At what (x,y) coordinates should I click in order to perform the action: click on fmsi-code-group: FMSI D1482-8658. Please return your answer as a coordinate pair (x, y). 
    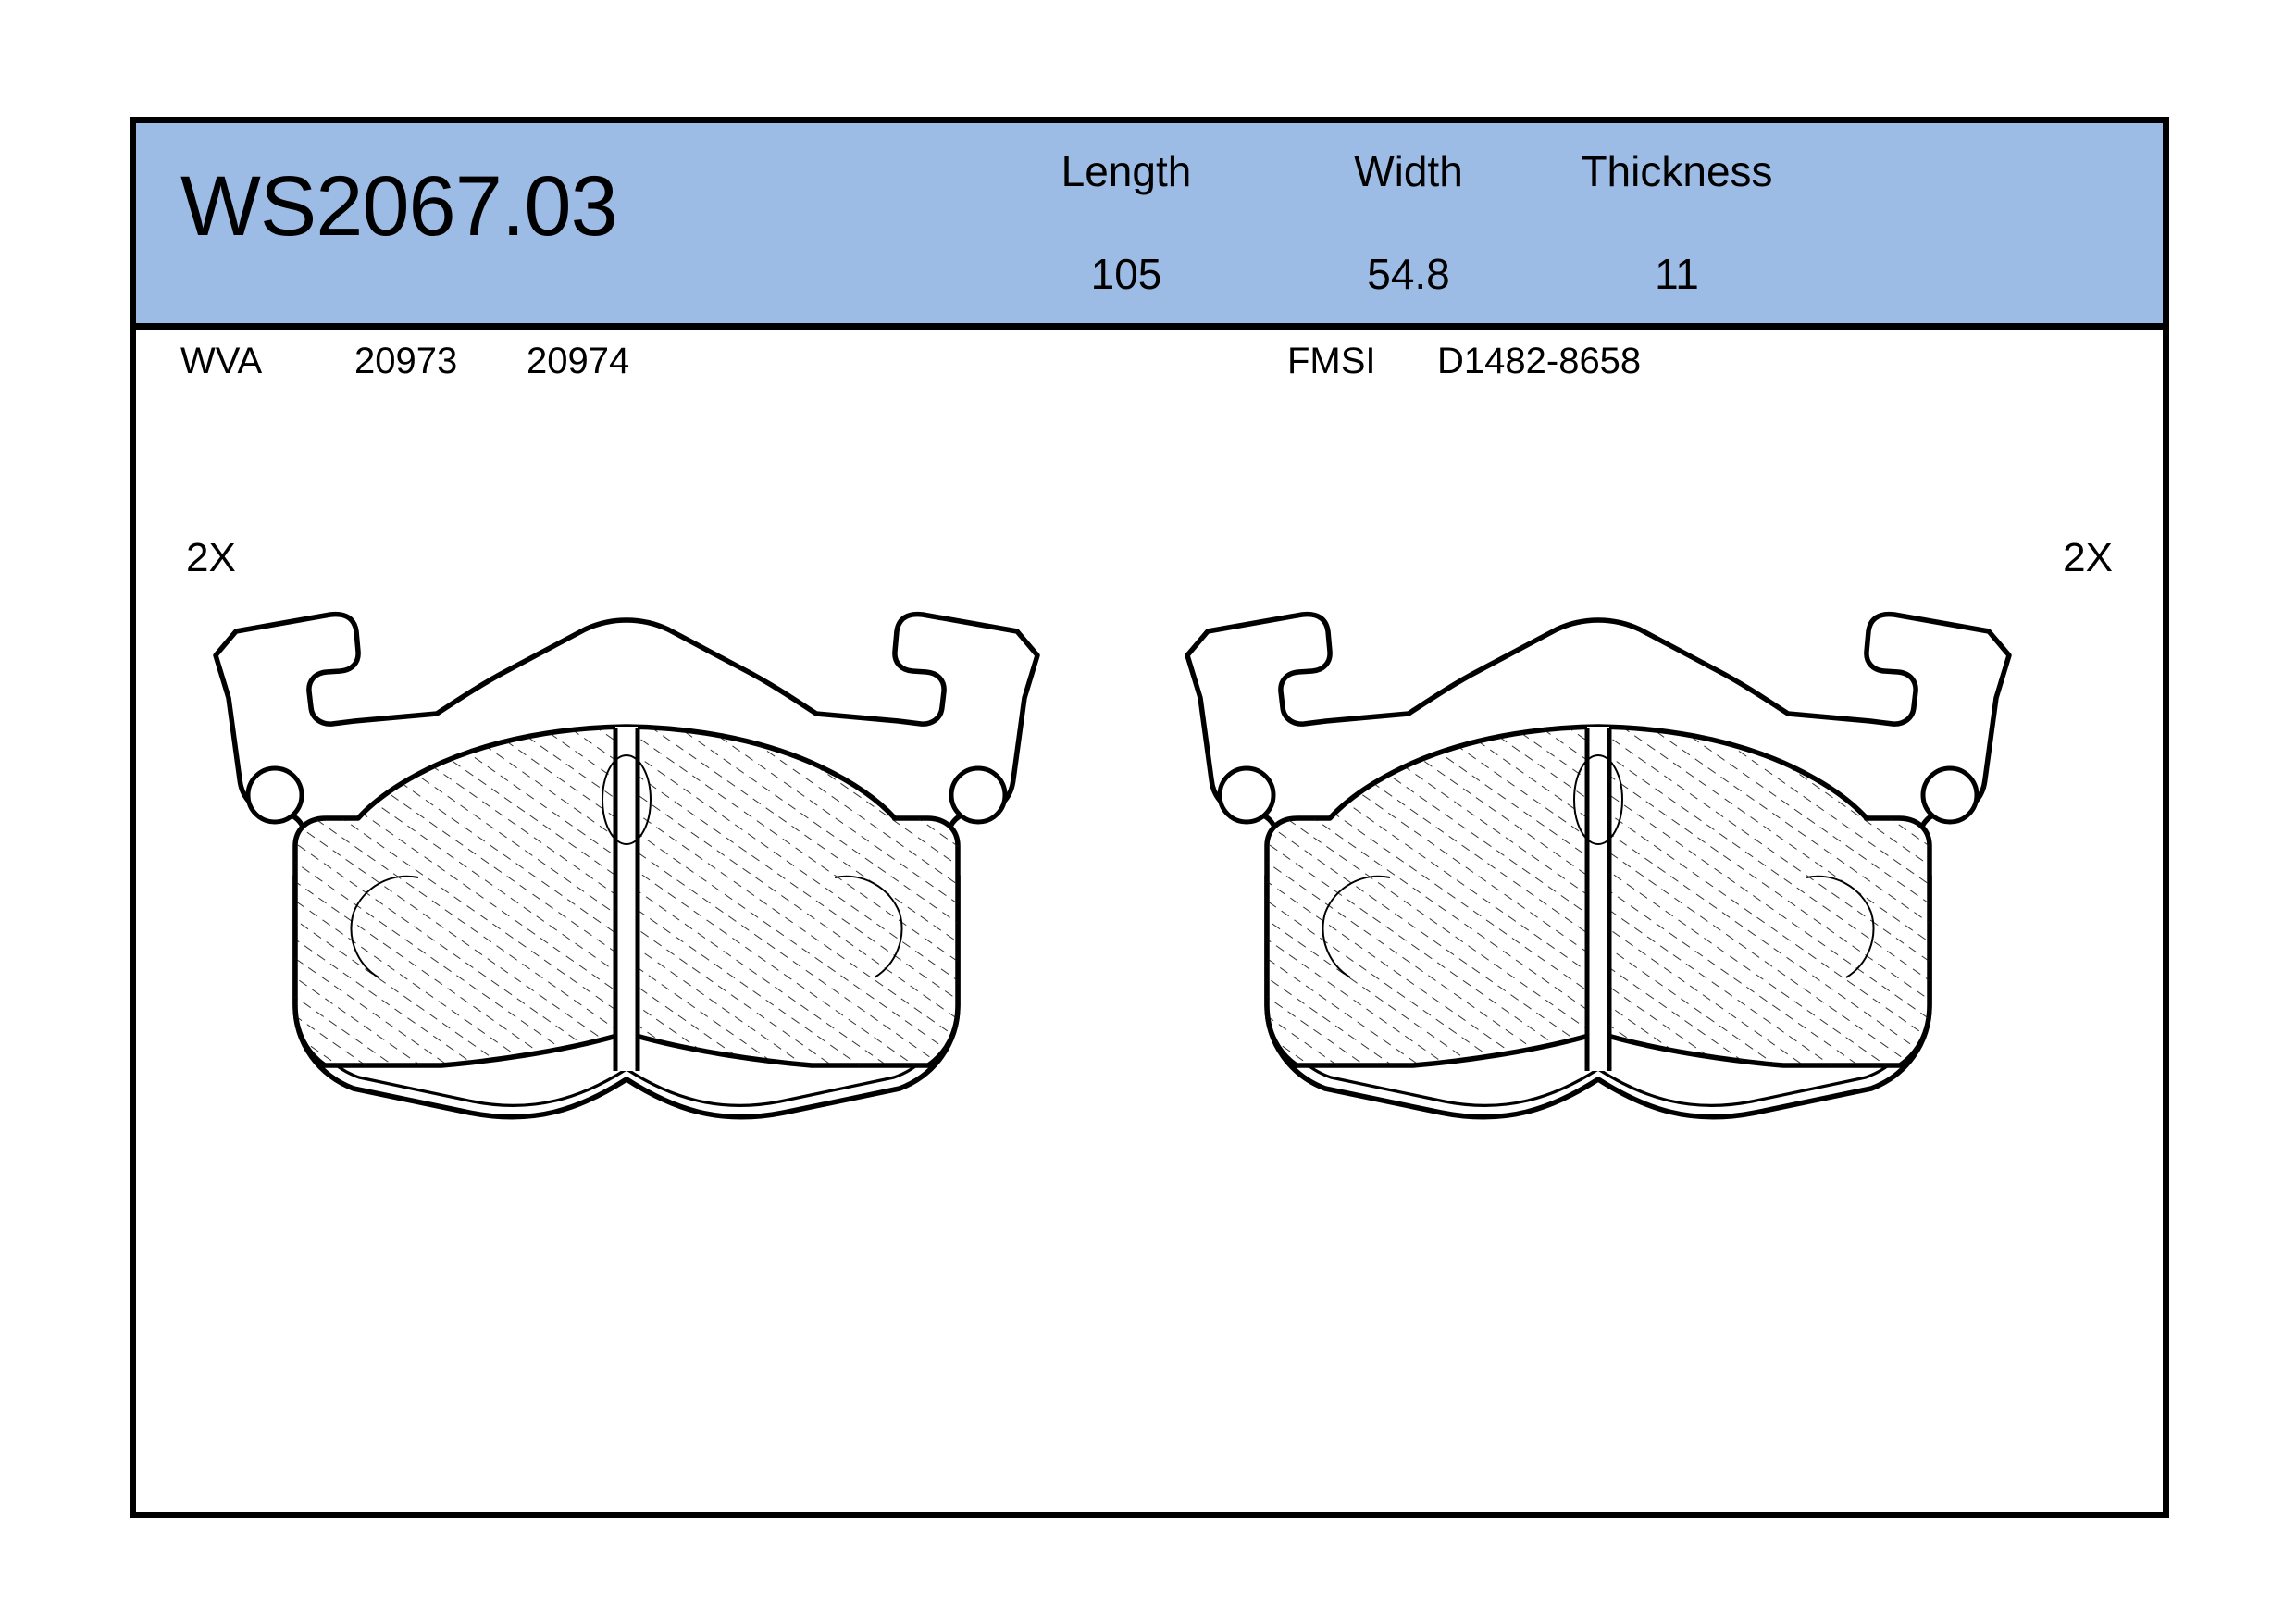
    Looking at the image, I should click on (1464, 361).